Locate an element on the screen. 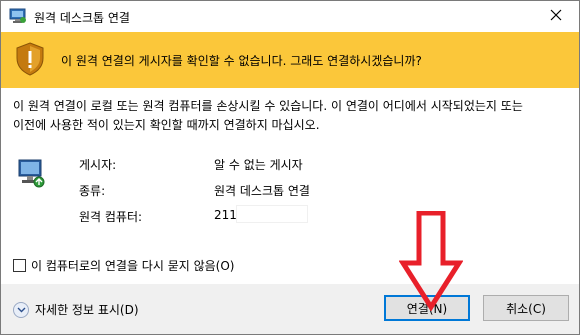 The width and height of the screenshot is (580, 335). close-icon is located at coordinates (556, 16).